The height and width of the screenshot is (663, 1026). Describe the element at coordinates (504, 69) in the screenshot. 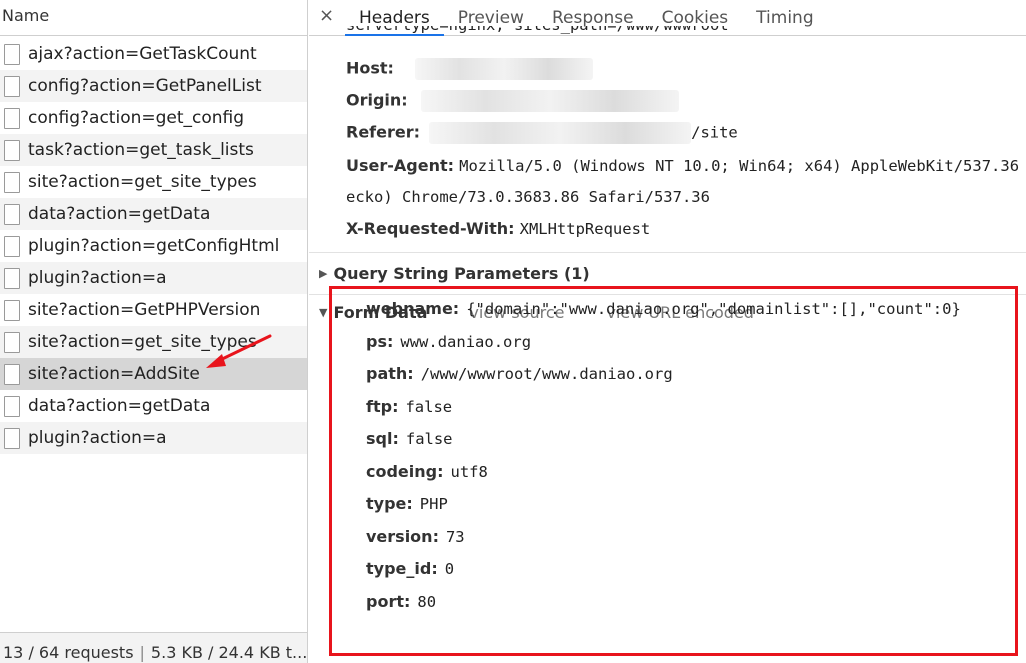

I see `redacted-host` at that location.